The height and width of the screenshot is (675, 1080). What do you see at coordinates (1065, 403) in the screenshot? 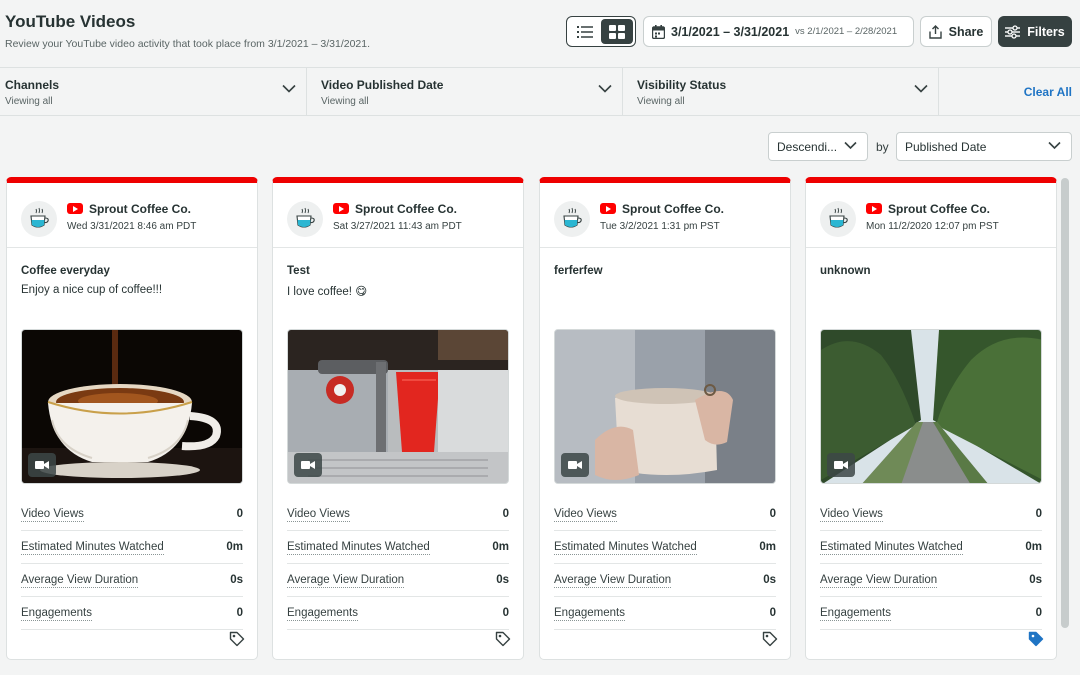
I see `scrollbar` at bounding box center [1065, 403].